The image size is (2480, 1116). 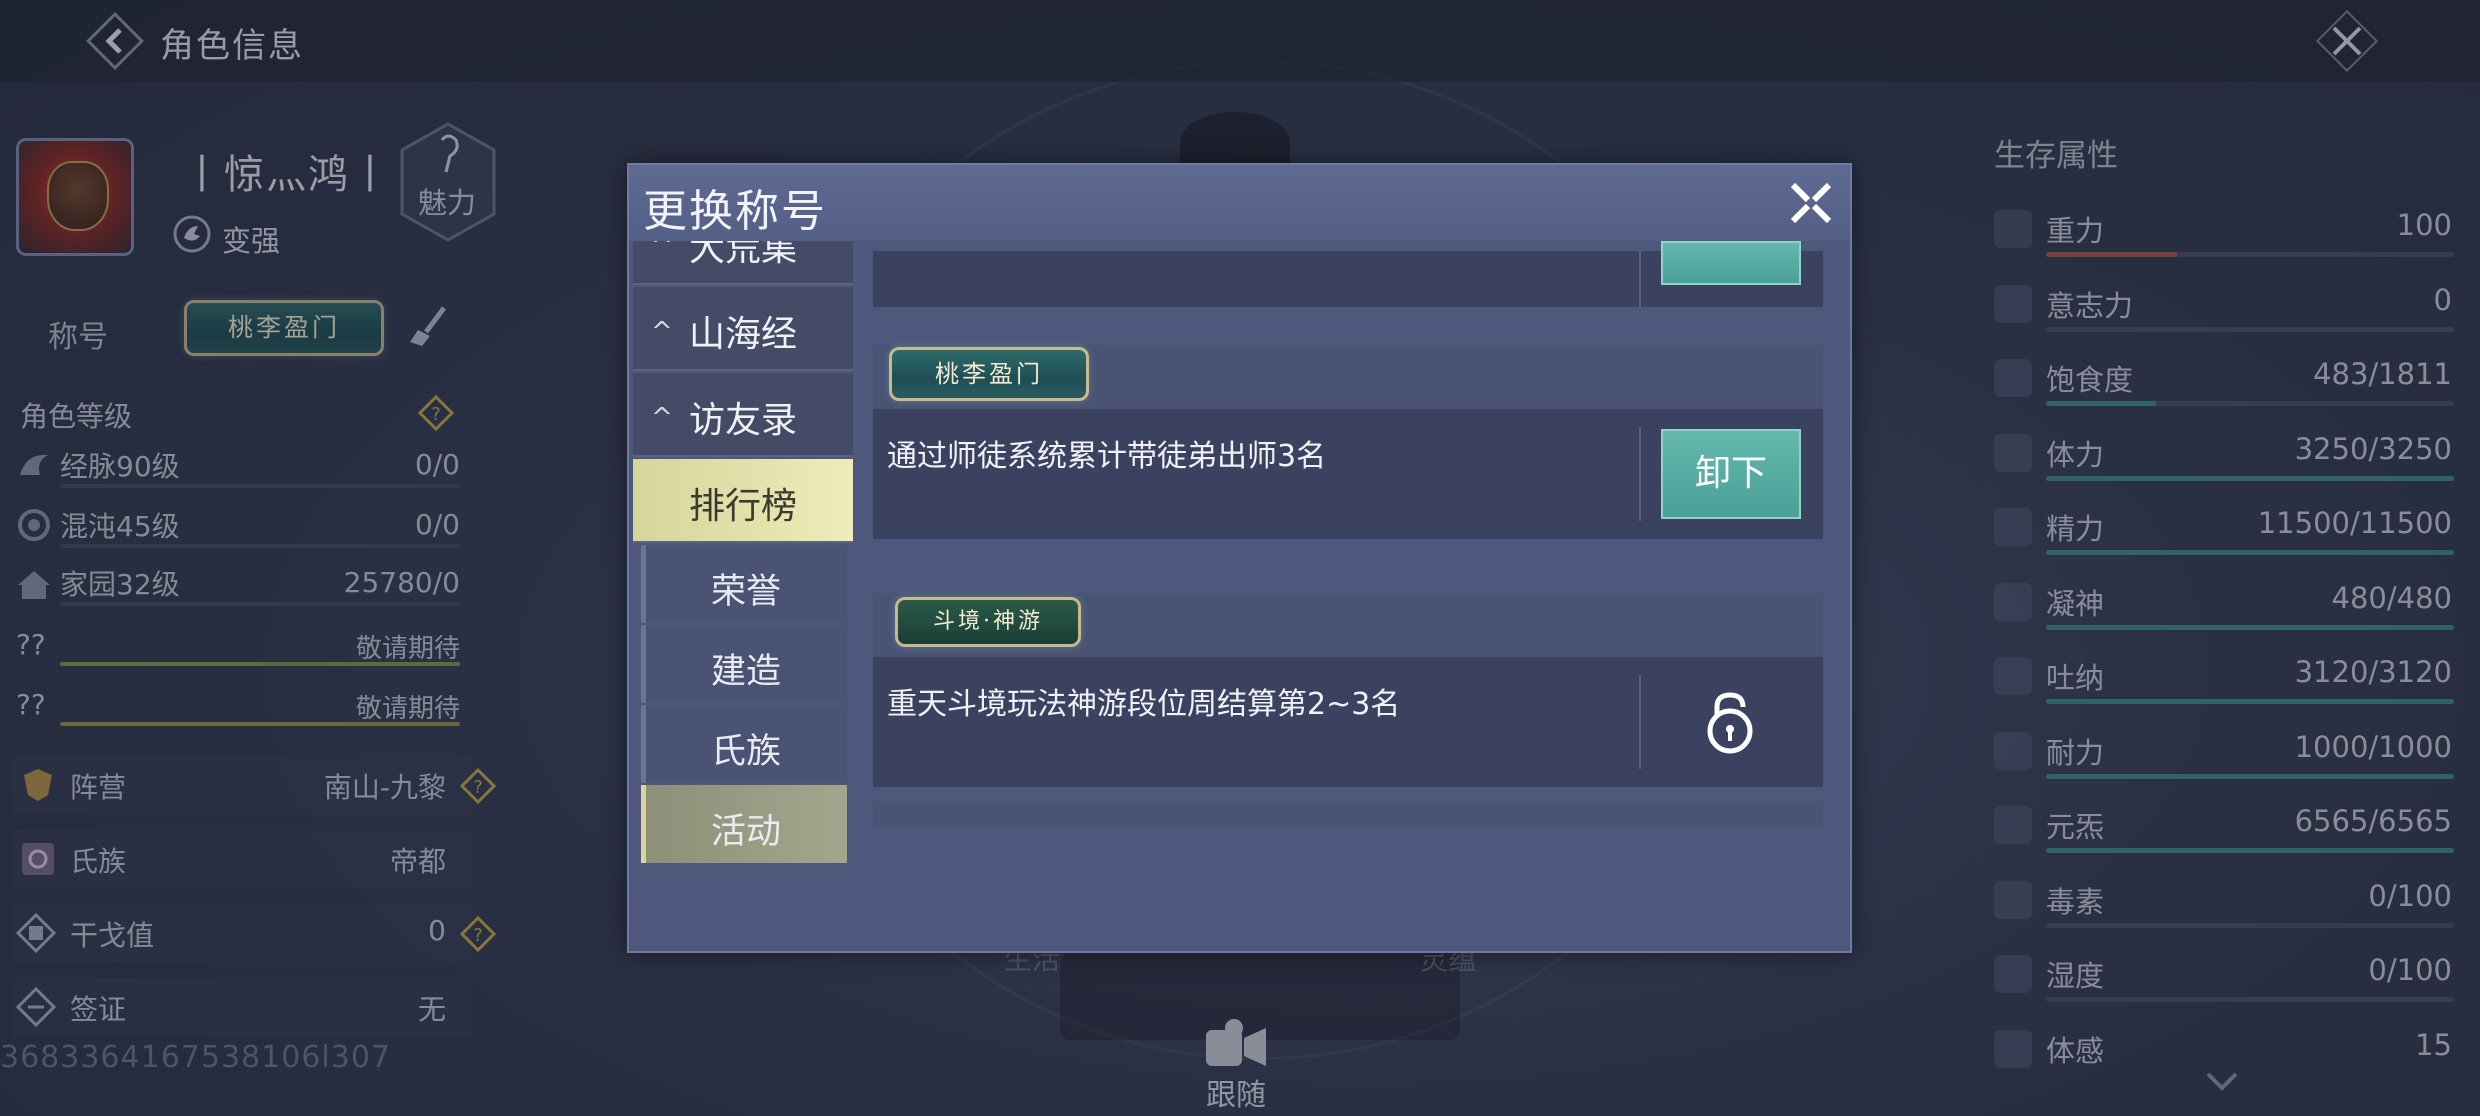 I want to click on dialog-header: 更换称号, so click(x=1239, y=203).